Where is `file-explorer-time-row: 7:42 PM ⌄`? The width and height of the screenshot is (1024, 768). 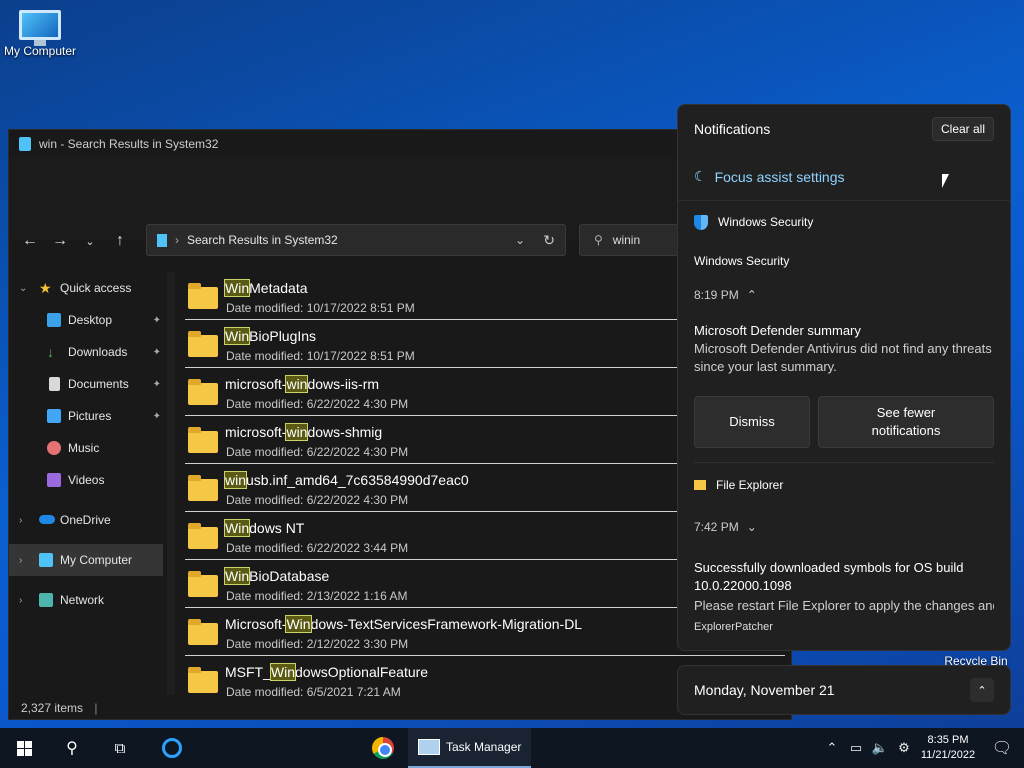
file-explorer-time-row: 7:42 PM ⌄ is located at coordinates (844, 527).